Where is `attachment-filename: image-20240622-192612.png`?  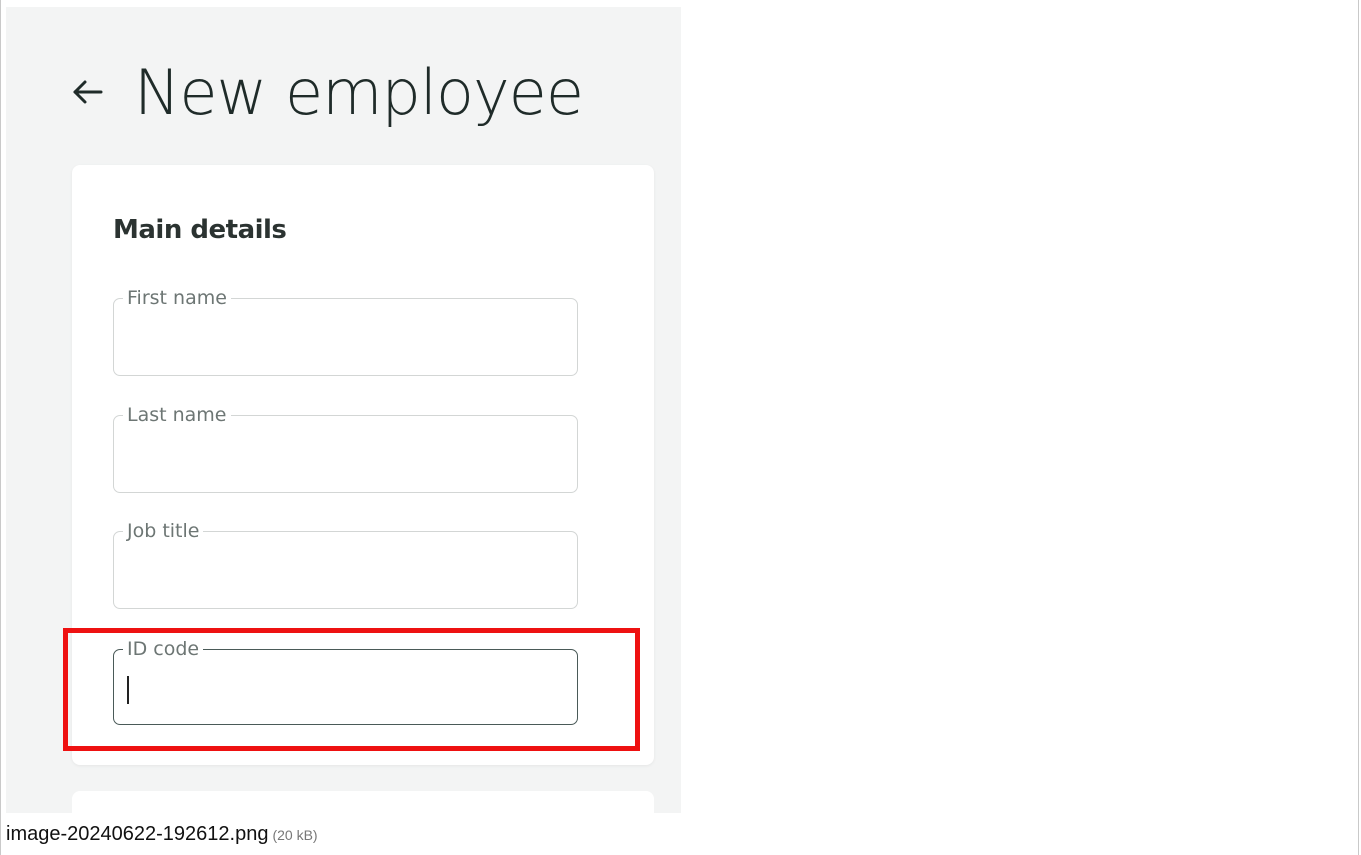
attachment-filename: image-20240622-192612.png is located at coordinates (137, 834).